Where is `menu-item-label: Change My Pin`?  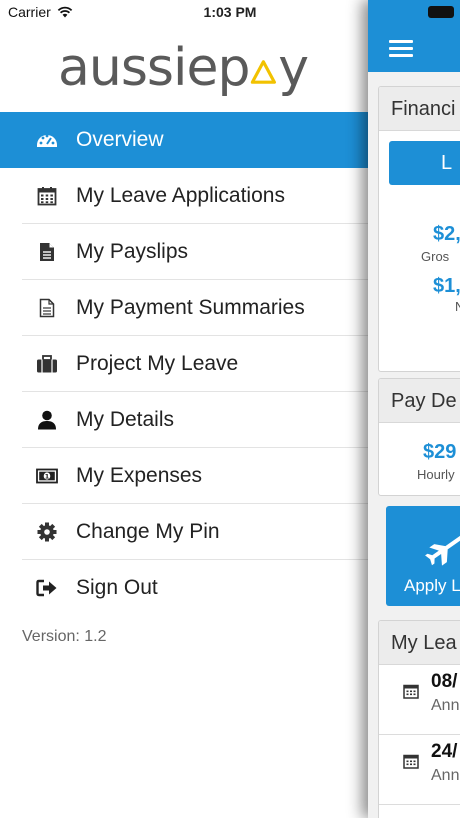 menu-item-label: Change My Pin is located at coordinates (148, 531).